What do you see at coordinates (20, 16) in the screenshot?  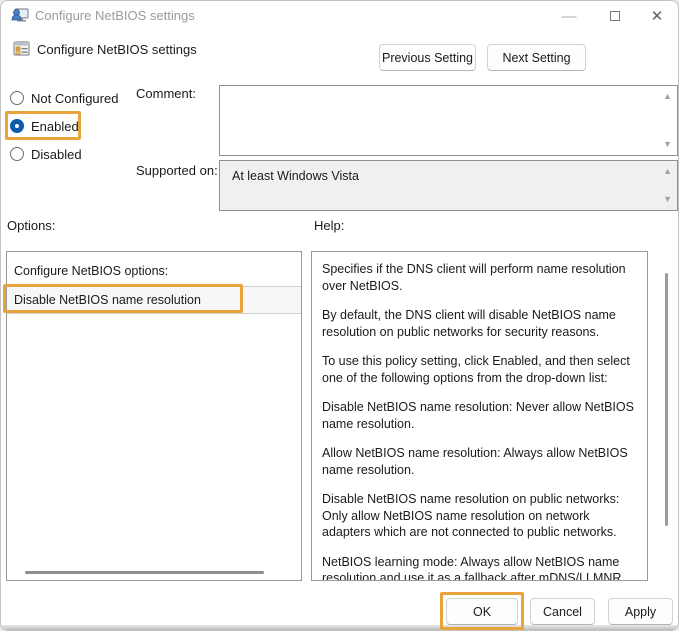 I see `group-policy-icon` at bounding box center [20, 16].